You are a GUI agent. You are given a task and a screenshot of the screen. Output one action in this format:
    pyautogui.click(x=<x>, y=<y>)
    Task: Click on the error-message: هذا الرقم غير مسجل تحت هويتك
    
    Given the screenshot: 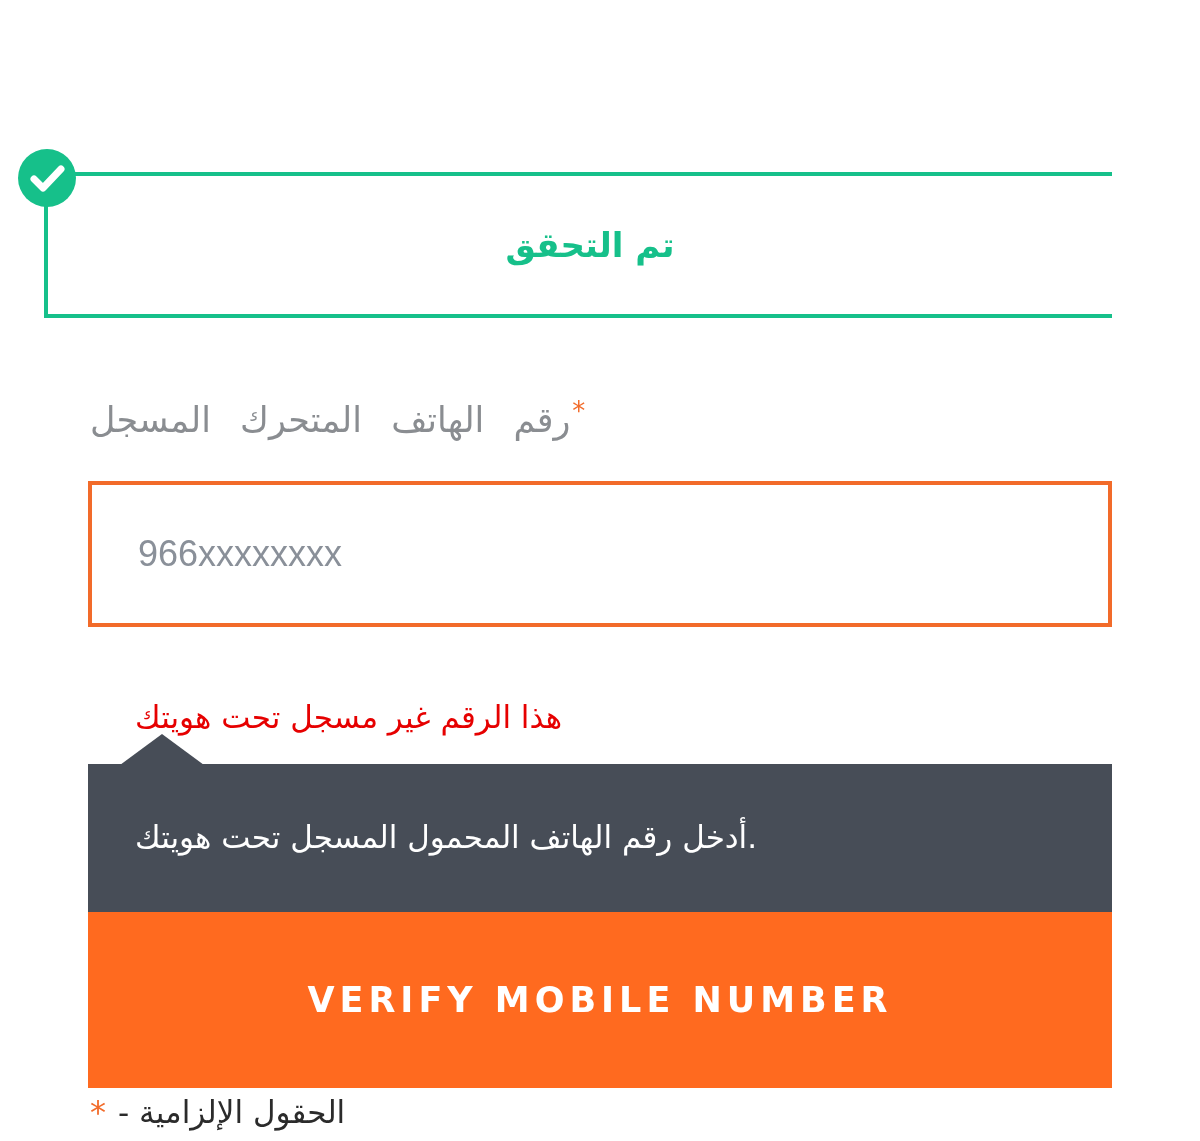 What is the action you would take?
    pyautogui.click(x=349, y=717)
    